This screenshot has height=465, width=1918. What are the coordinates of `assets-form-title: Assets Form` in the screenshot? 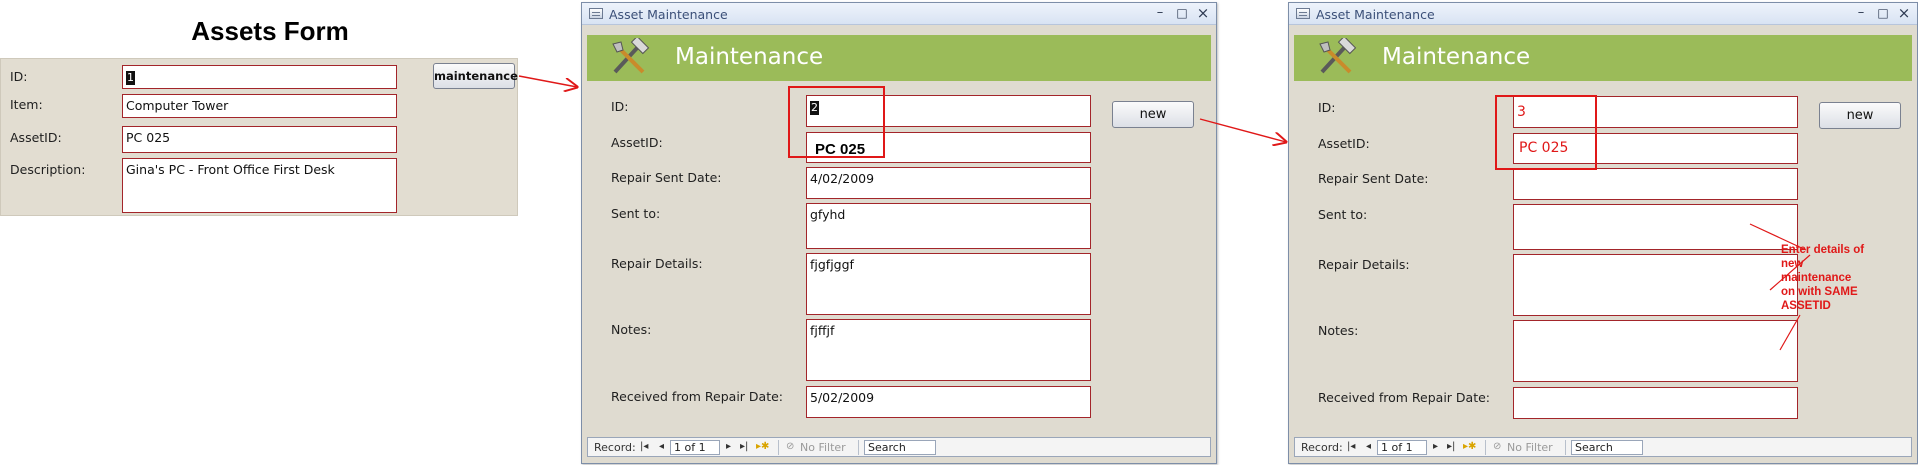 It's located at (270, 31).